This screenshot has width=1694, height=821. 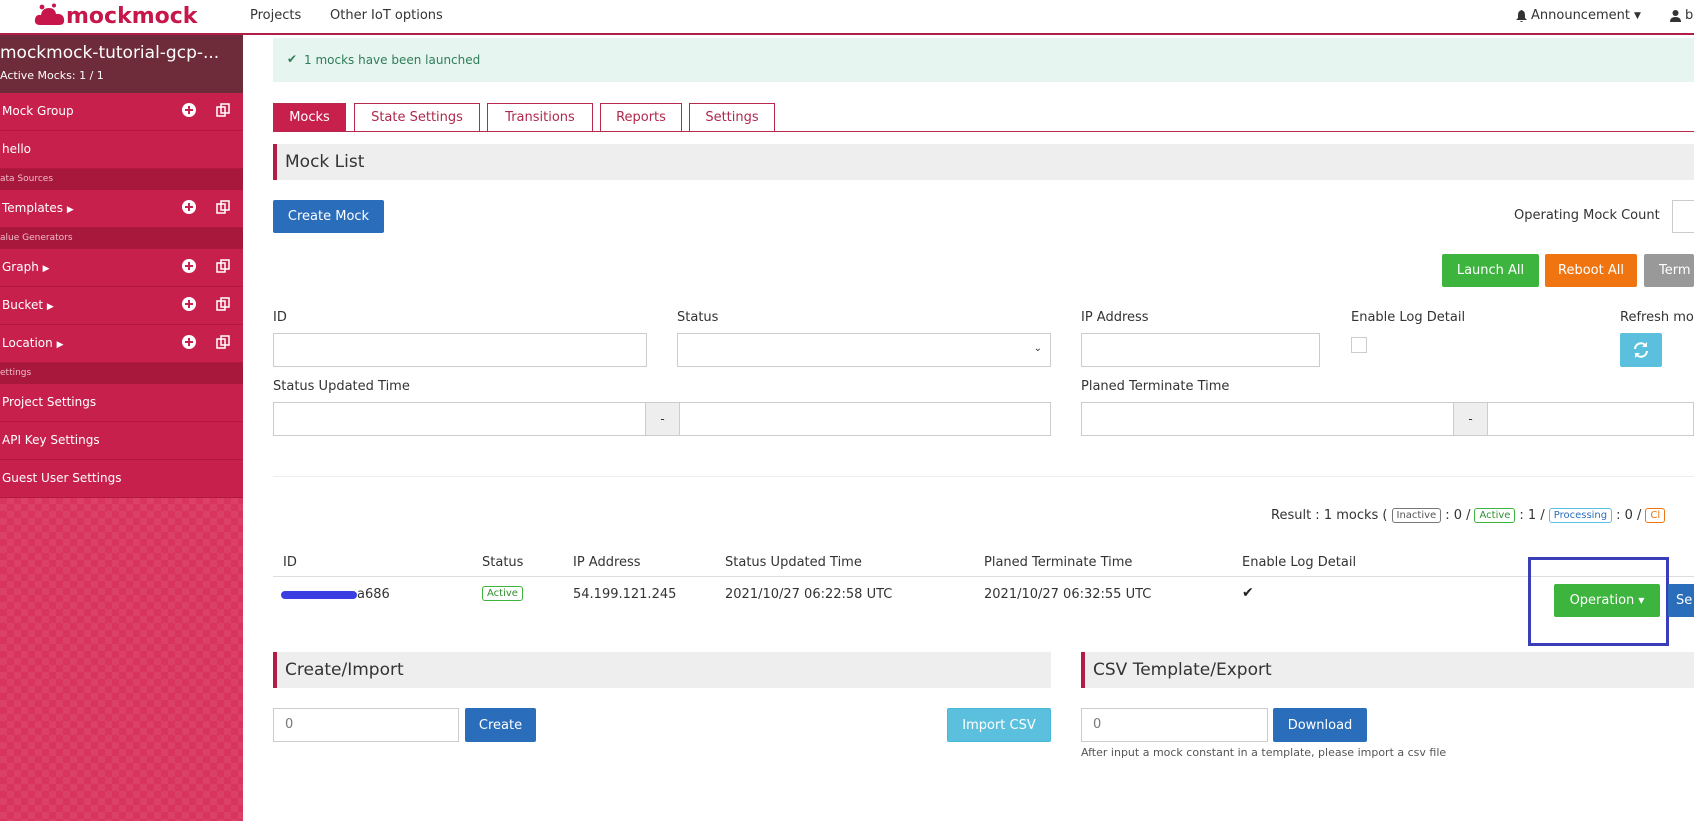 What do you see at coordinates (1490, 270) in the screenshot?
I see `launch-all-button: Launch All` at bounding box center [1490, 270].